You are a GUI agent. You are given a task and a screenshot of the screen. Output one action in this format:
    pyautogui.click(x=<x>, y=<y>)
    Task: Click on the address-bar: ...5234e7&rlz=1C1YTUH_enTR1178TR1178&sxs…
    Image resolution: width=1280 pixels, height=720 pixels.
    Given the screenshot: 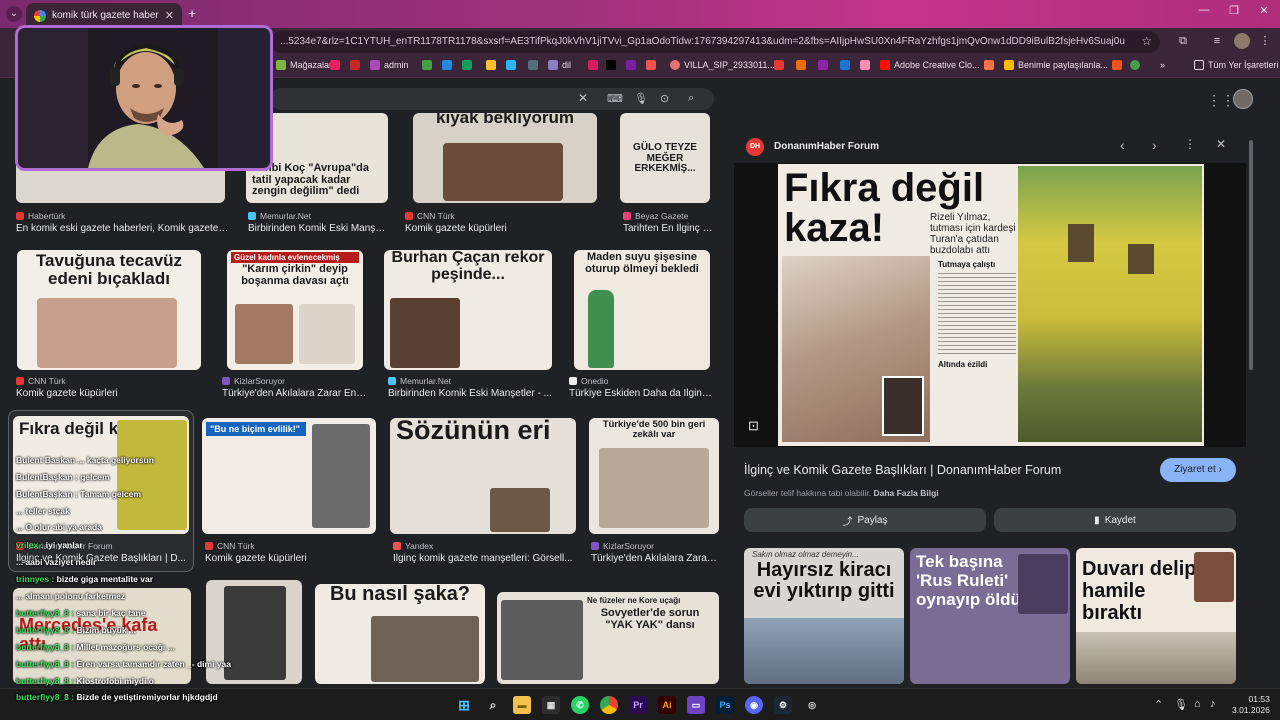 What is the action you would take?
    pyautogui.click(x=715, y=42)
    